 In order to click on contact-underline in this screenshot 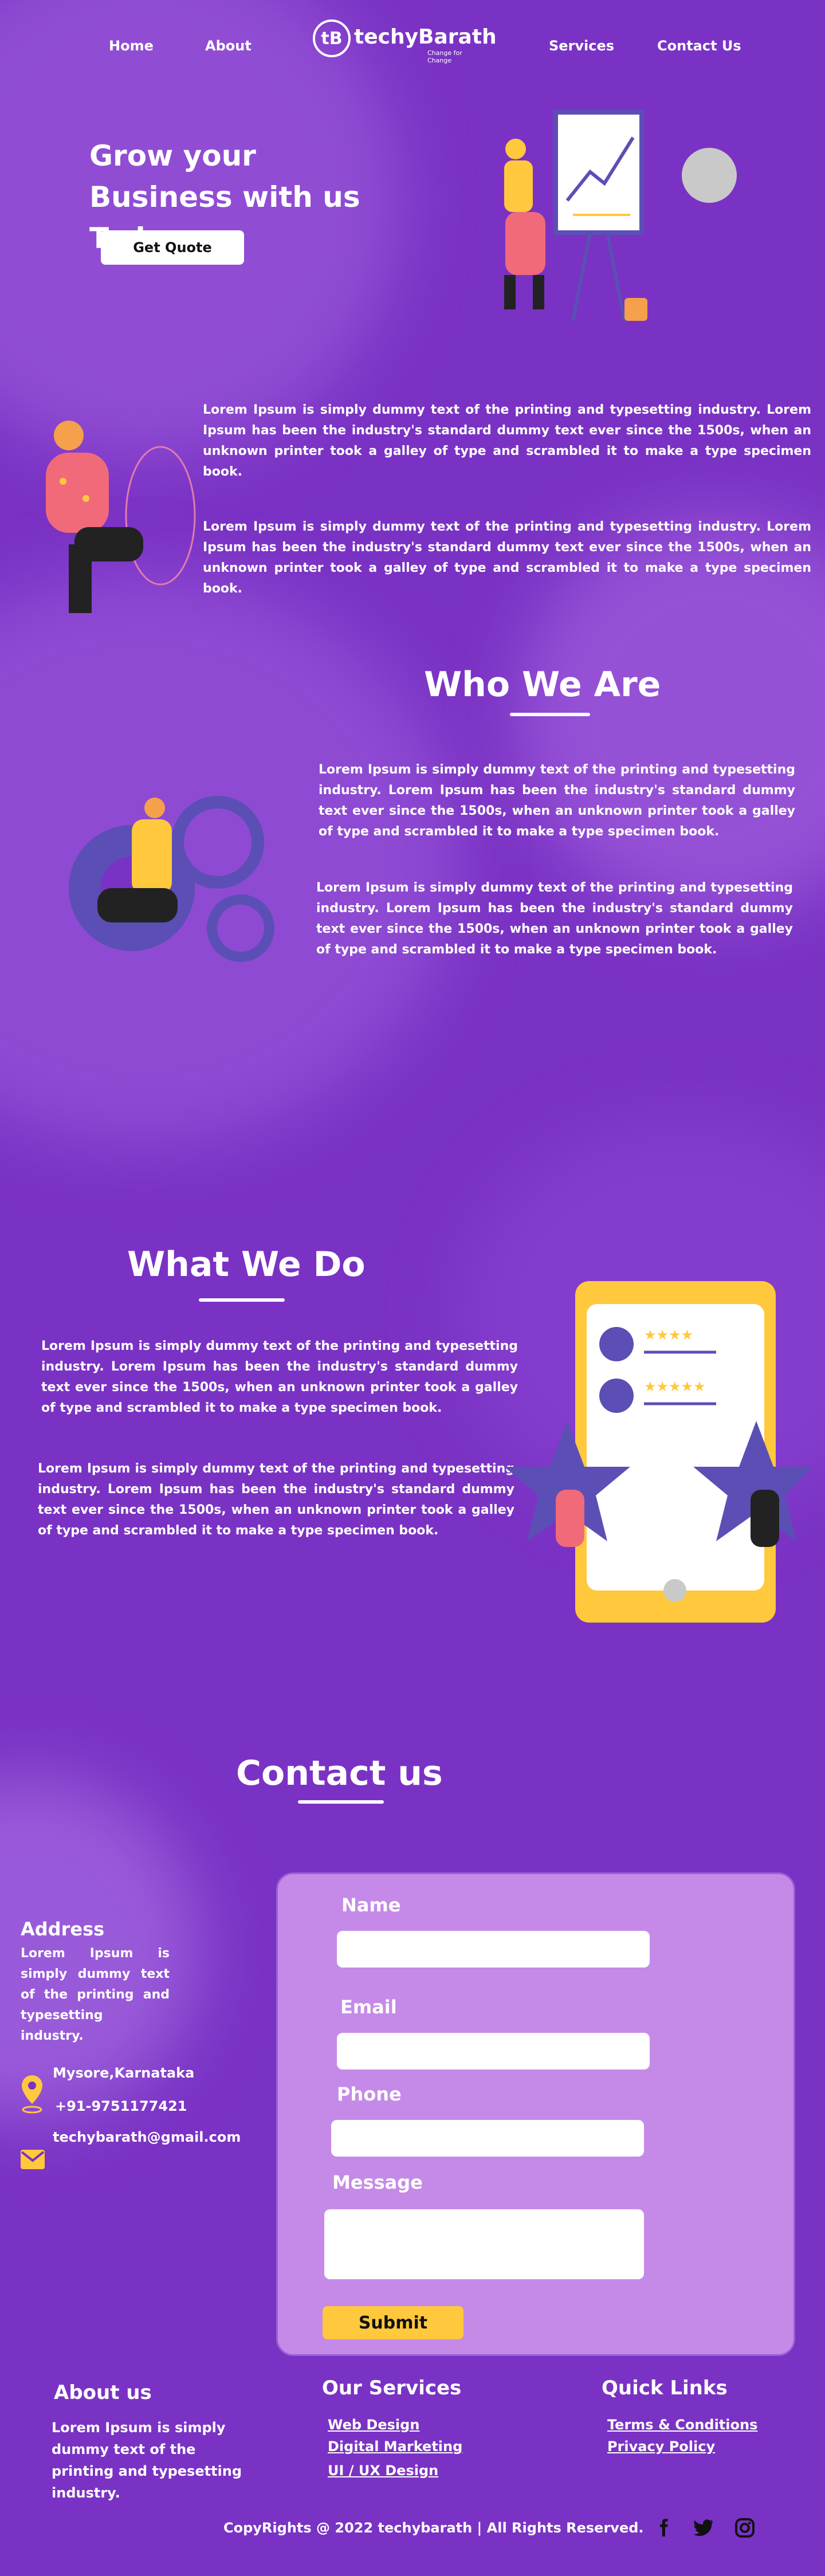, I will do `click(341, 1802)`.